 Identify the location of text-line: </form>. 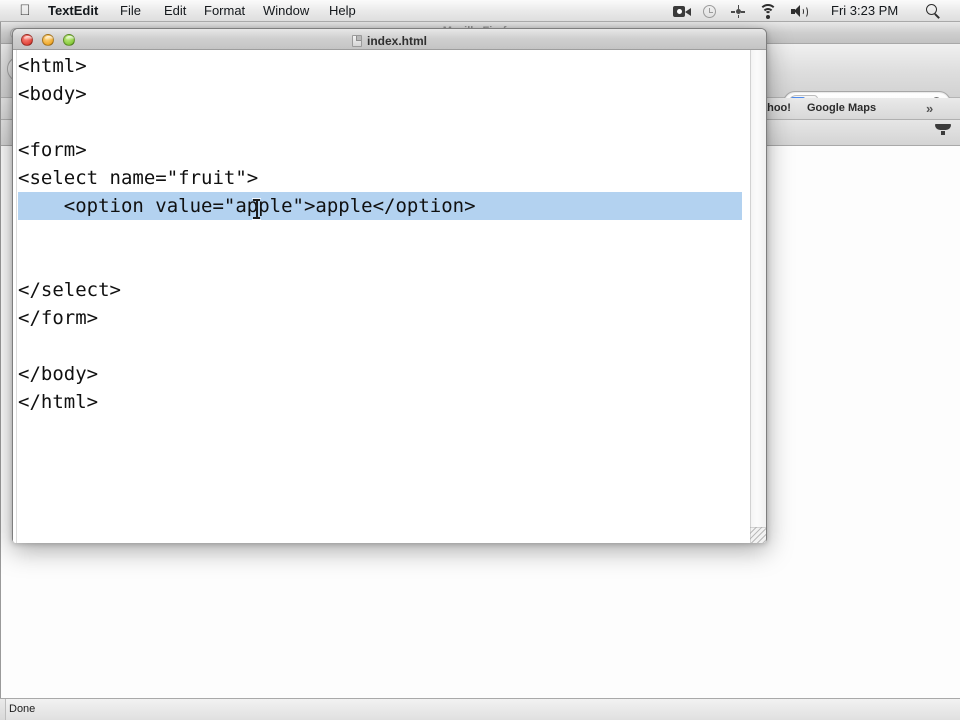
(380, 318).